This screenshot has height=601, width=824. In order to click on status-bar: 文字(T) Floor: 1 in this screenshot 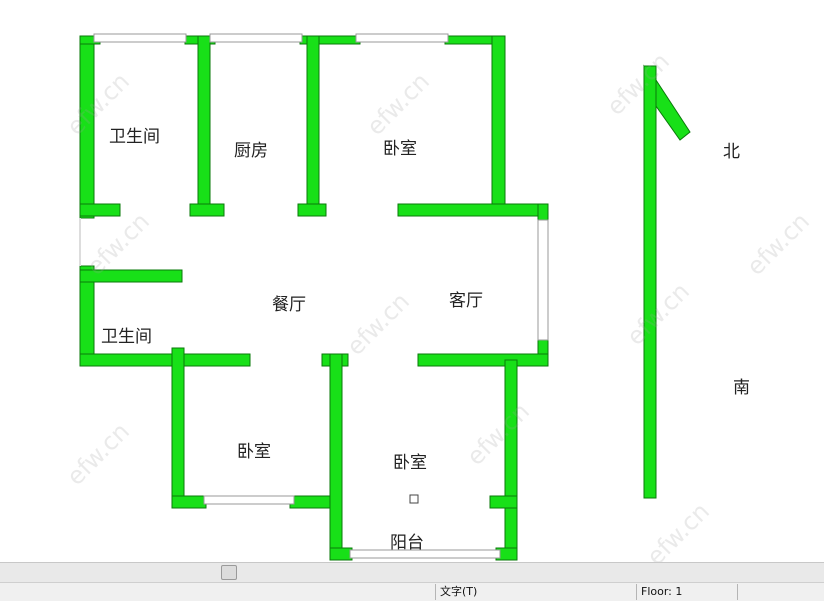, I will do `click(412, 581)`.